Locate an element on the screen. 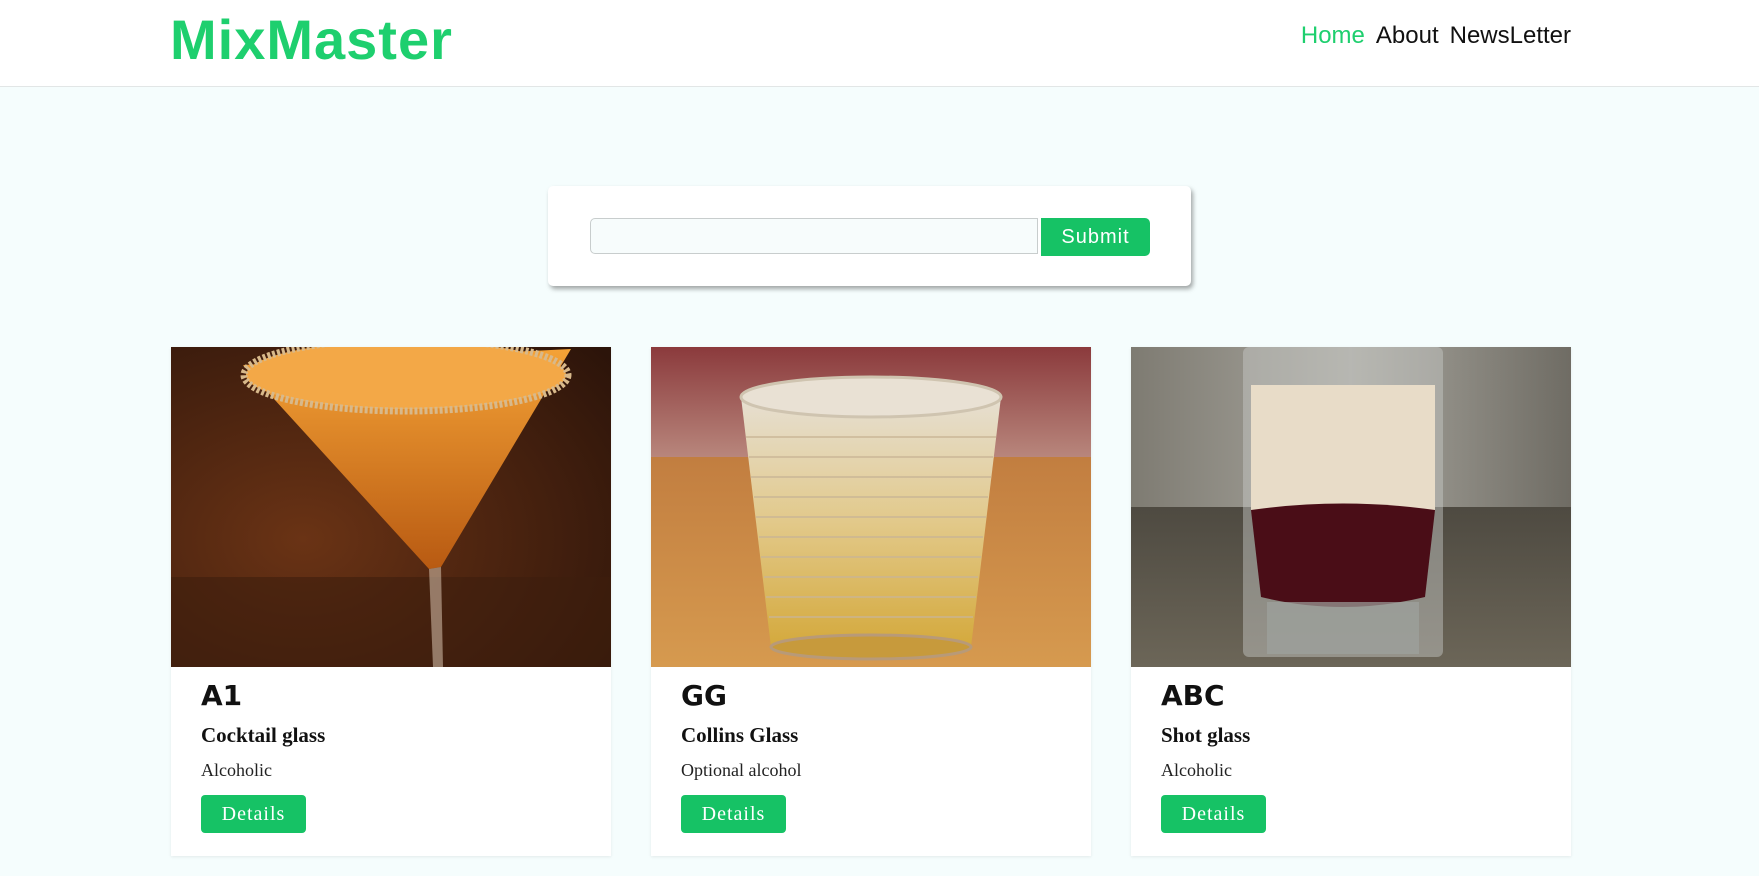 The width and height of the screenshot is (1759, 876). cocktail-name: GG is located at coordinates (704, 695).